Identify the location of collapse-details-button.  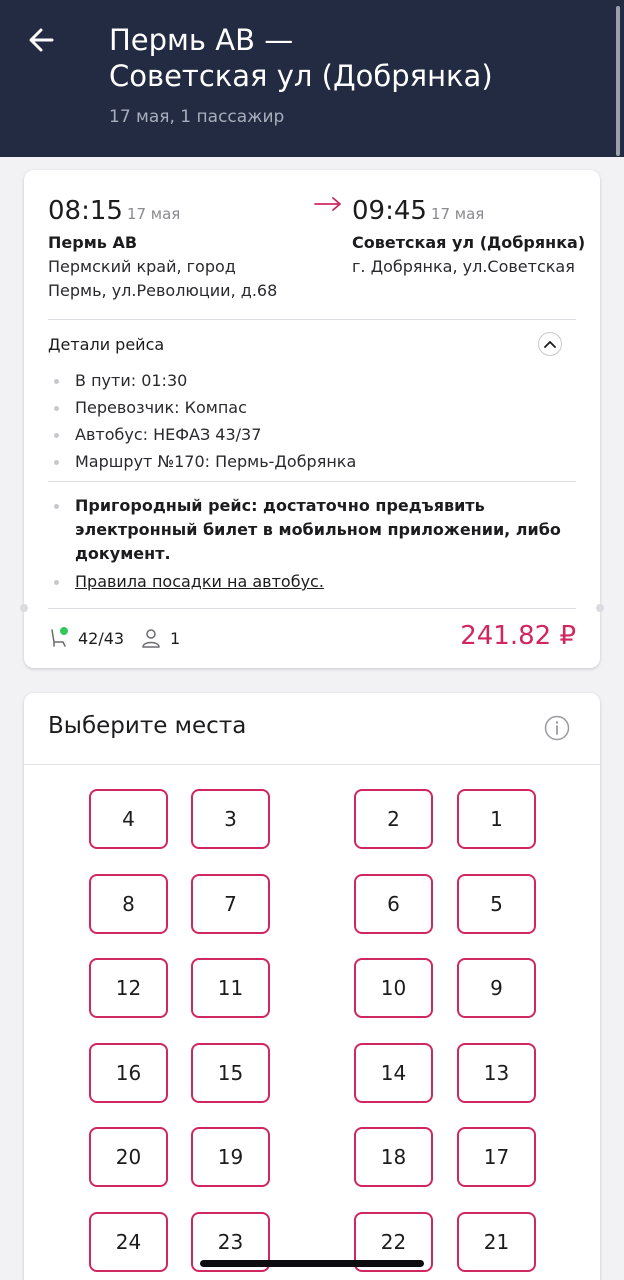
(550, 344).